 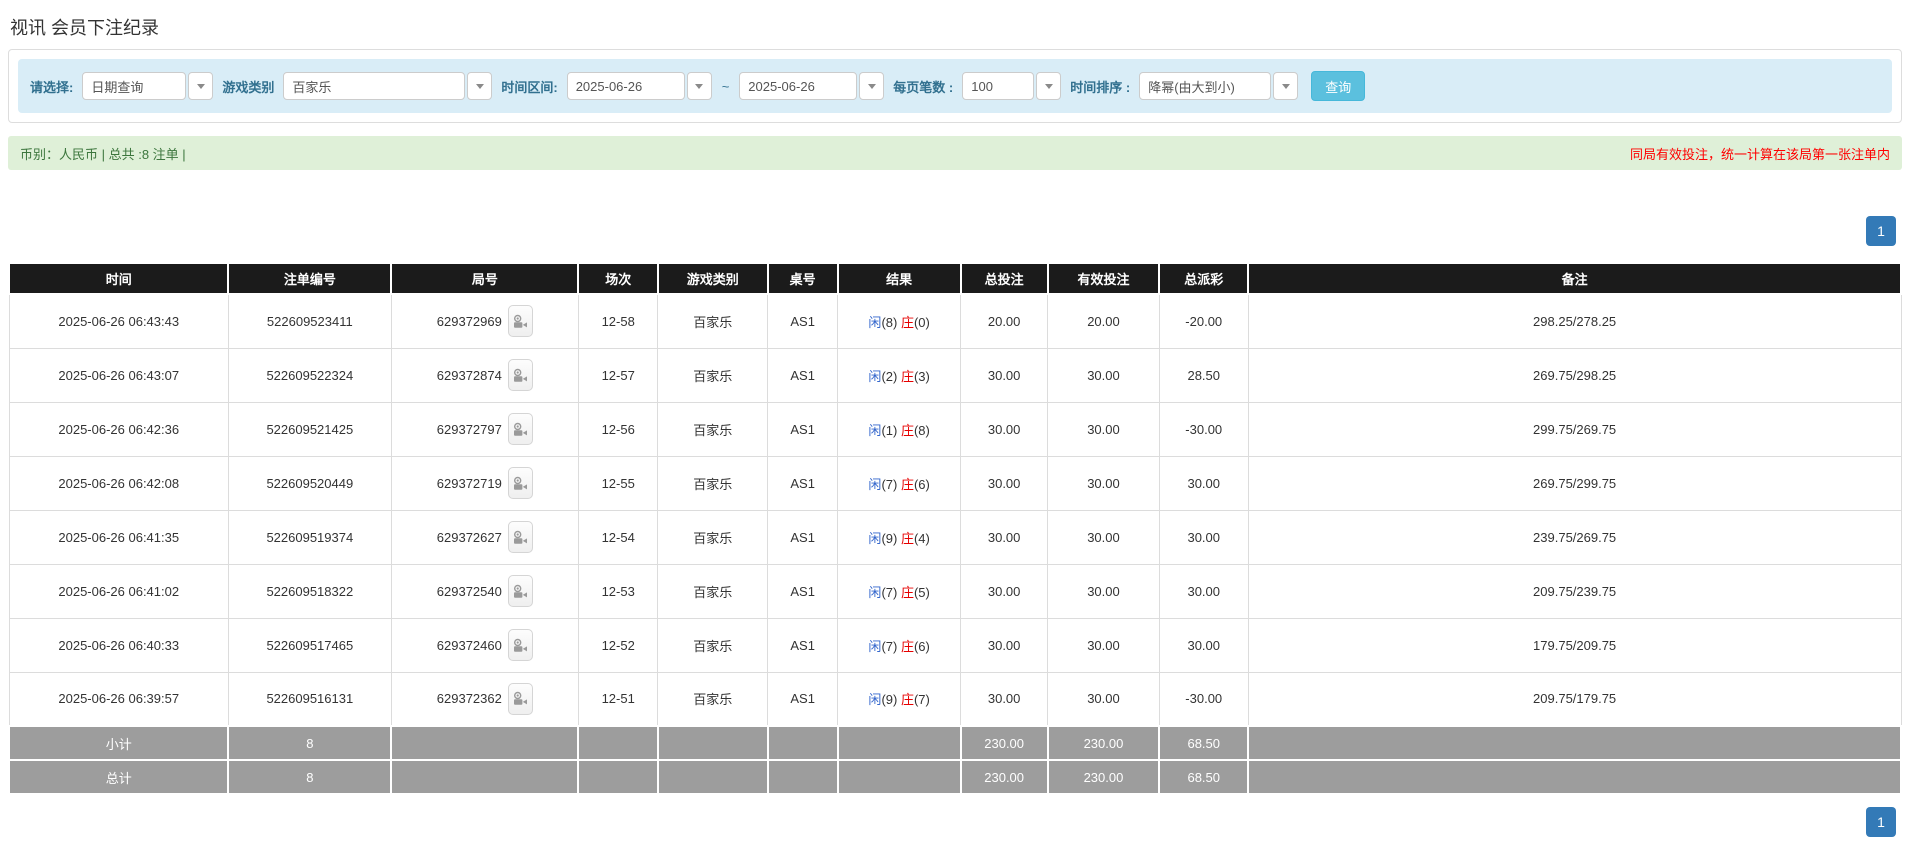 What do you see at coordinates (998, 86) in the screenshot?
I see `page-size-input` at bounding box center [998, 86].